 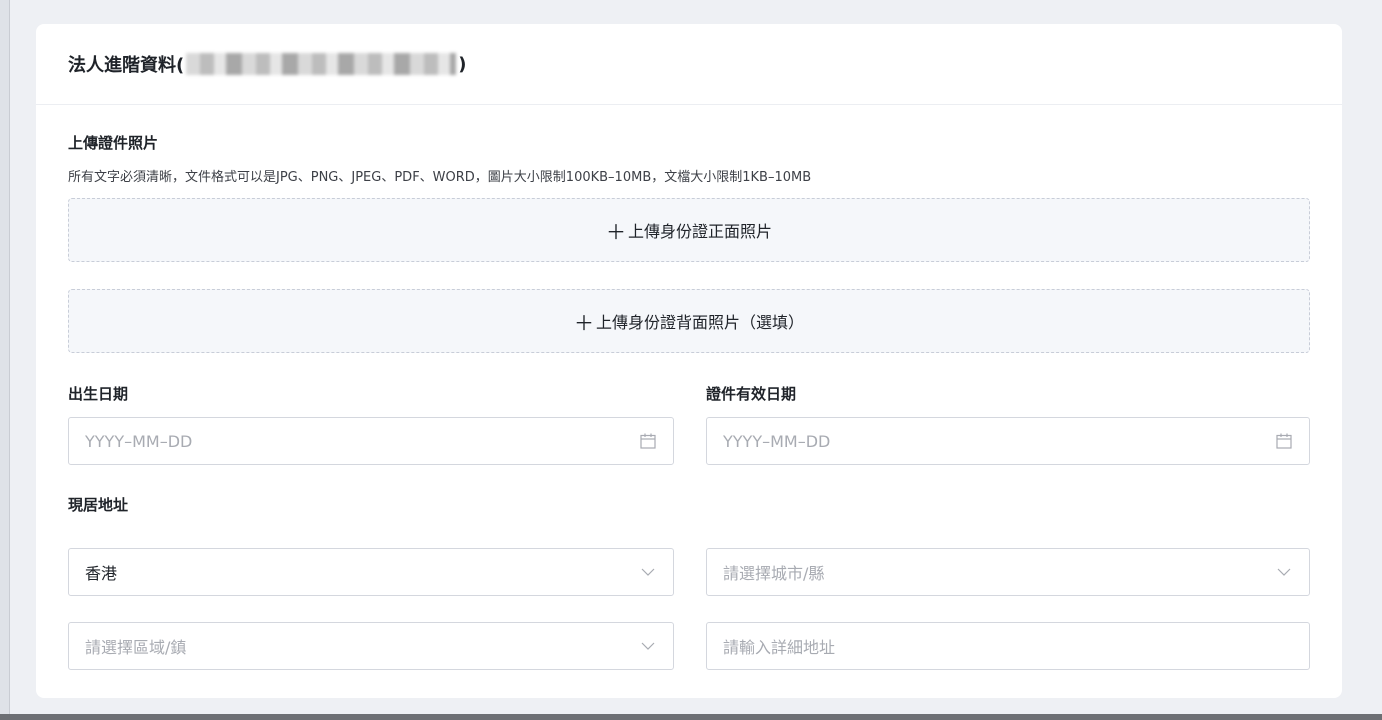 I want to click on redacted-company-name, so click(x=321, y=64).